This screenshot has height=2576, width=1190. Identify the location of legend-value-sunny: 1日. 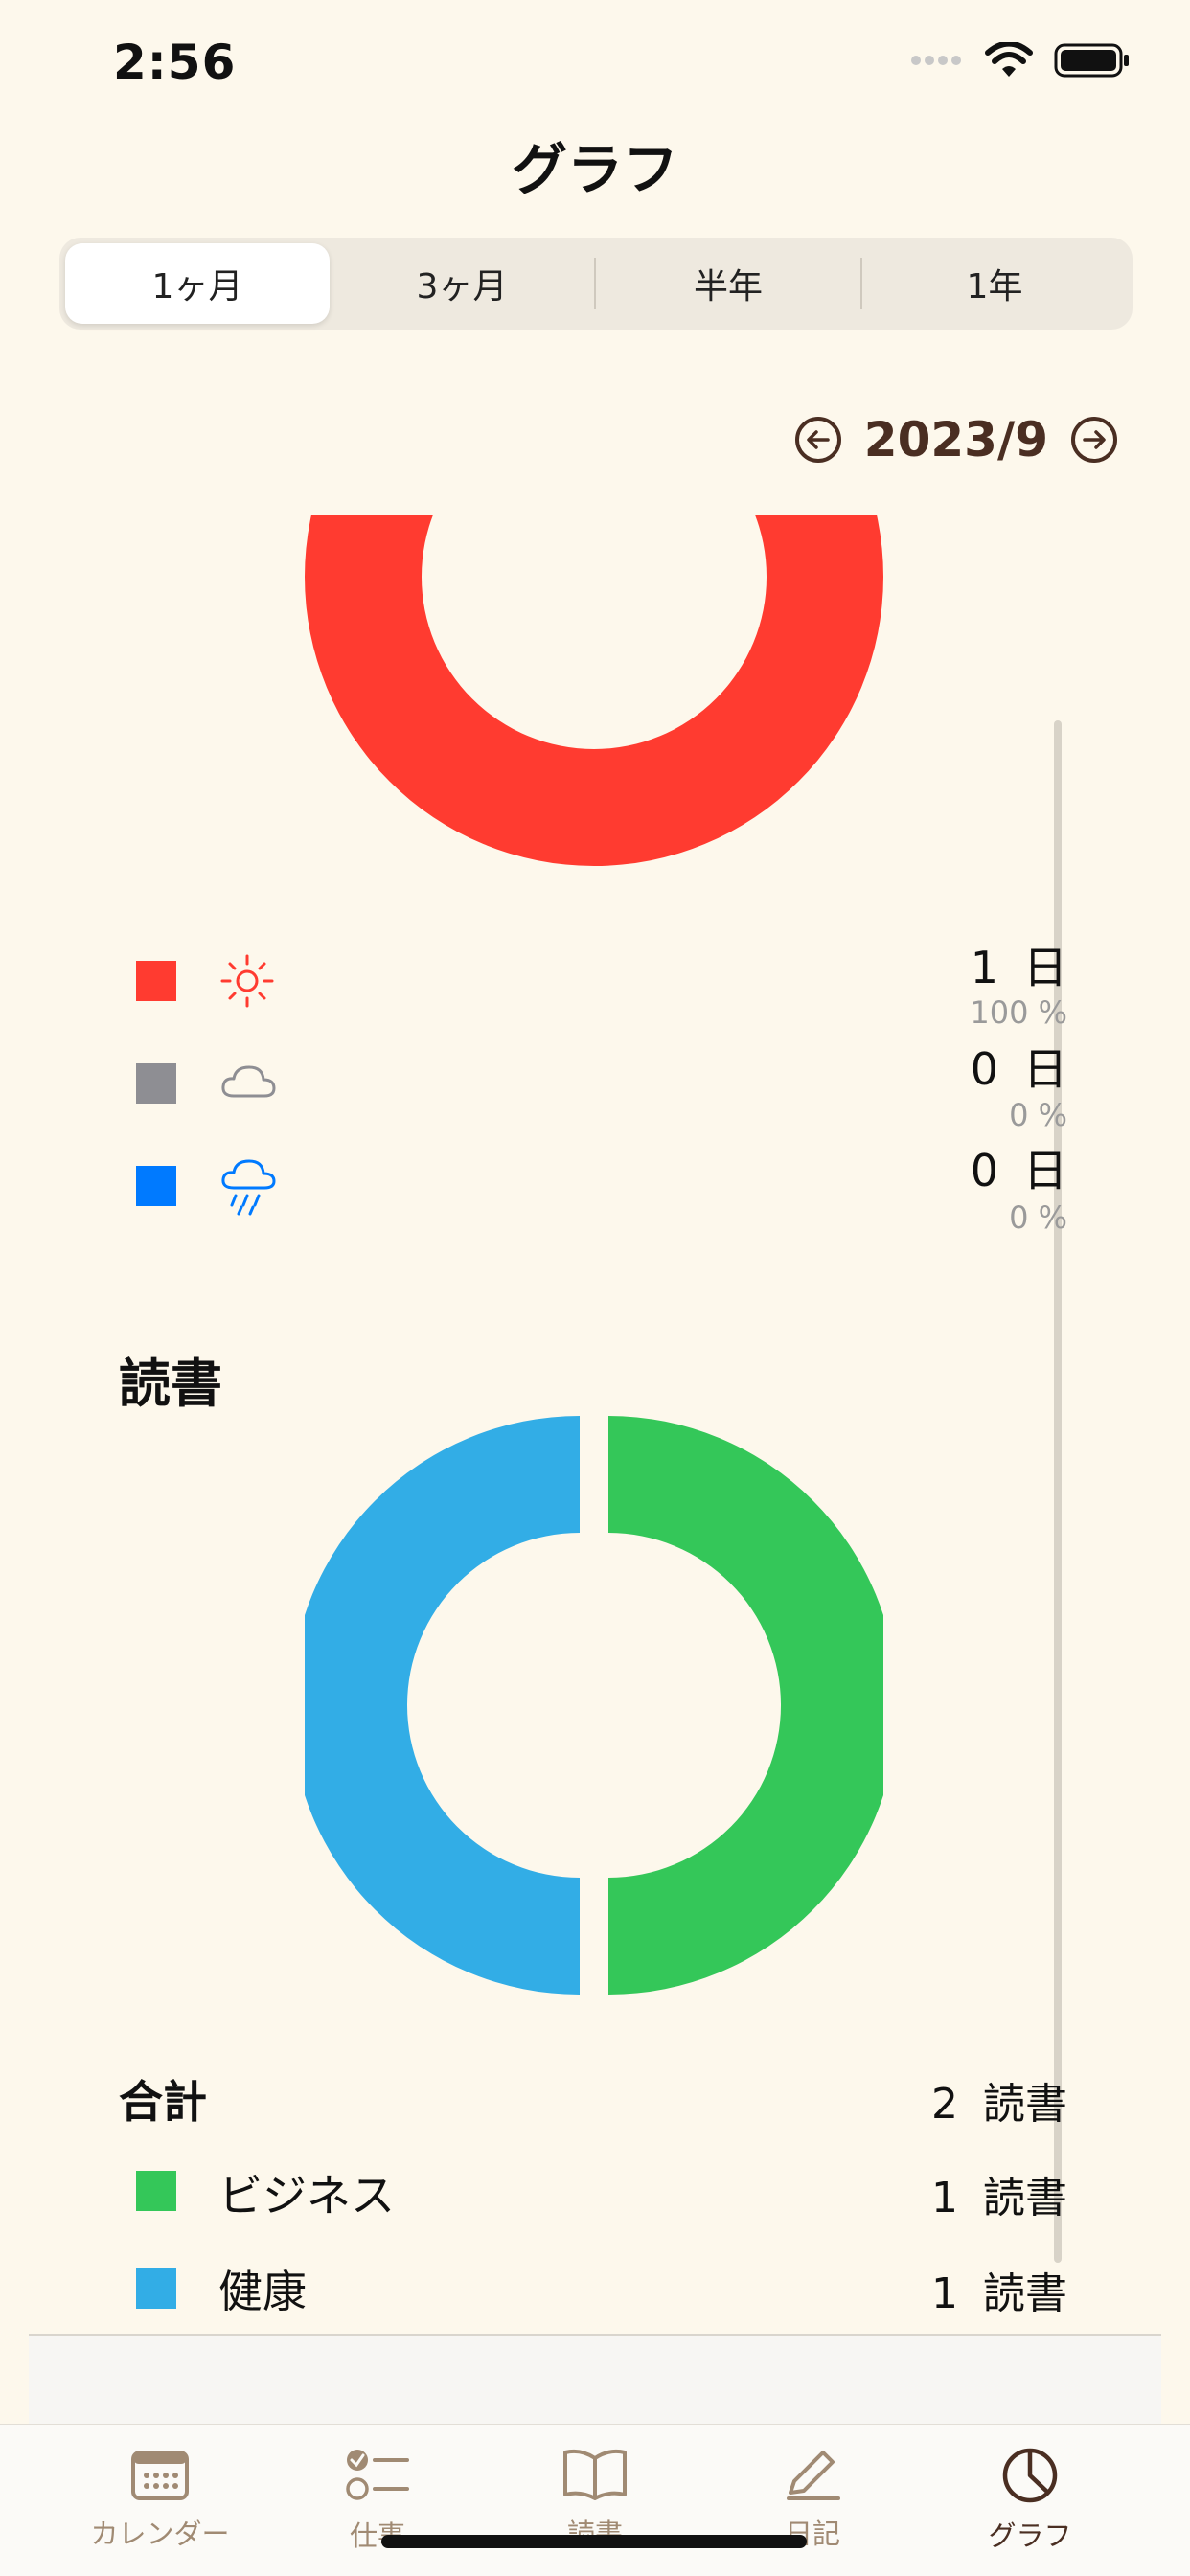
(1019, 964).